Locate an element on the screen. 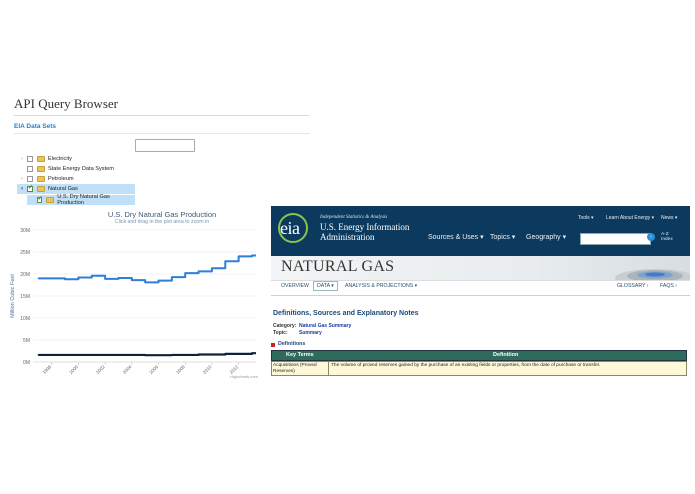  tab-glossary: GLOSSARY › is located at coordinates (633, 286).